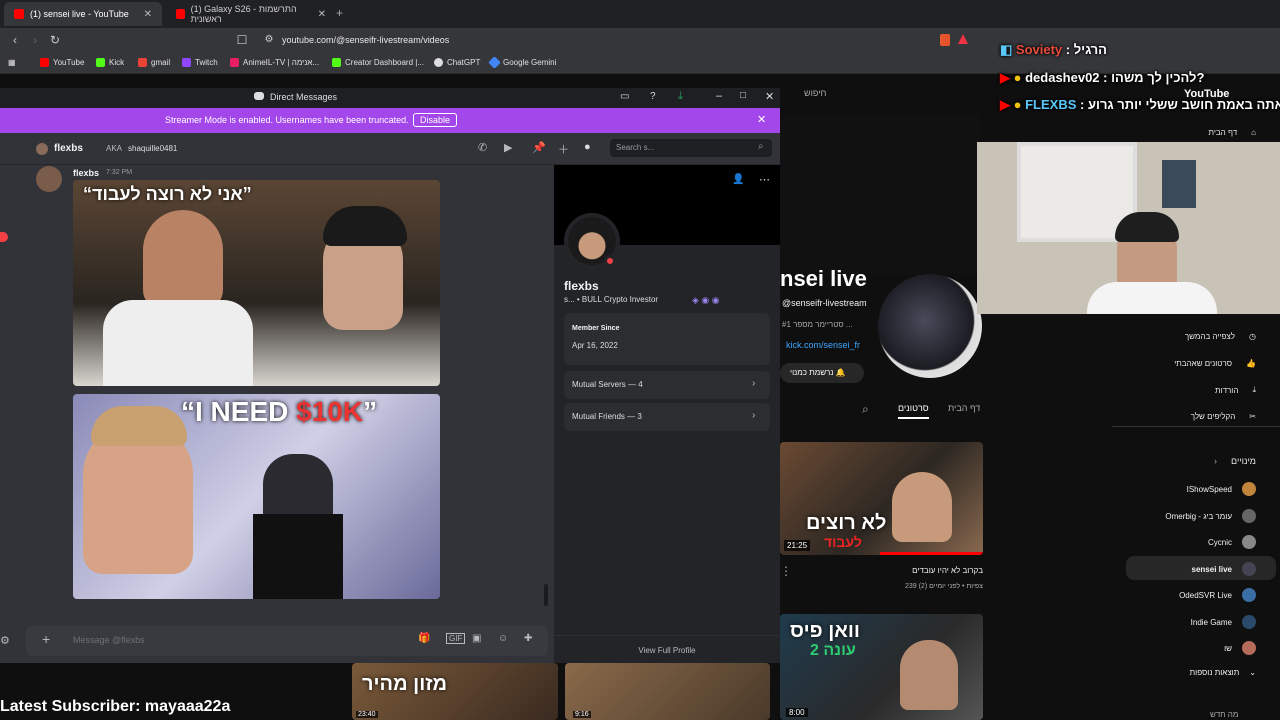 The width and height of the screenshot is (1280, 720). I want to click on subscription-item: Indie Game, so click(1223, 622).